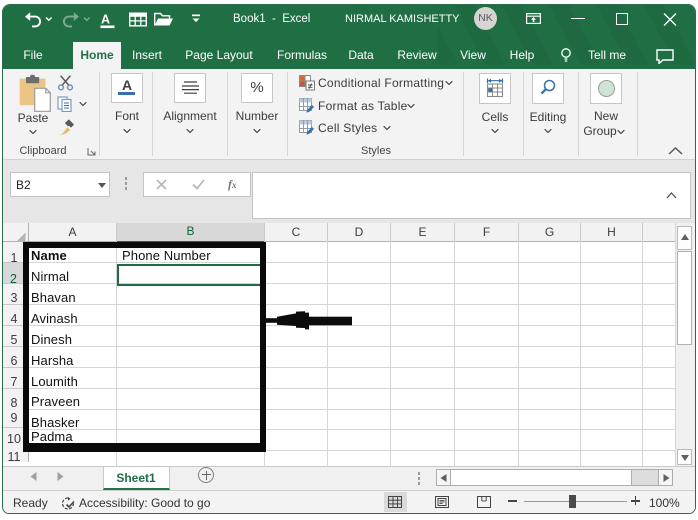  Describe the element at coordinates (105, 20) in the screenshot. I see `svg-text: A` at that location.